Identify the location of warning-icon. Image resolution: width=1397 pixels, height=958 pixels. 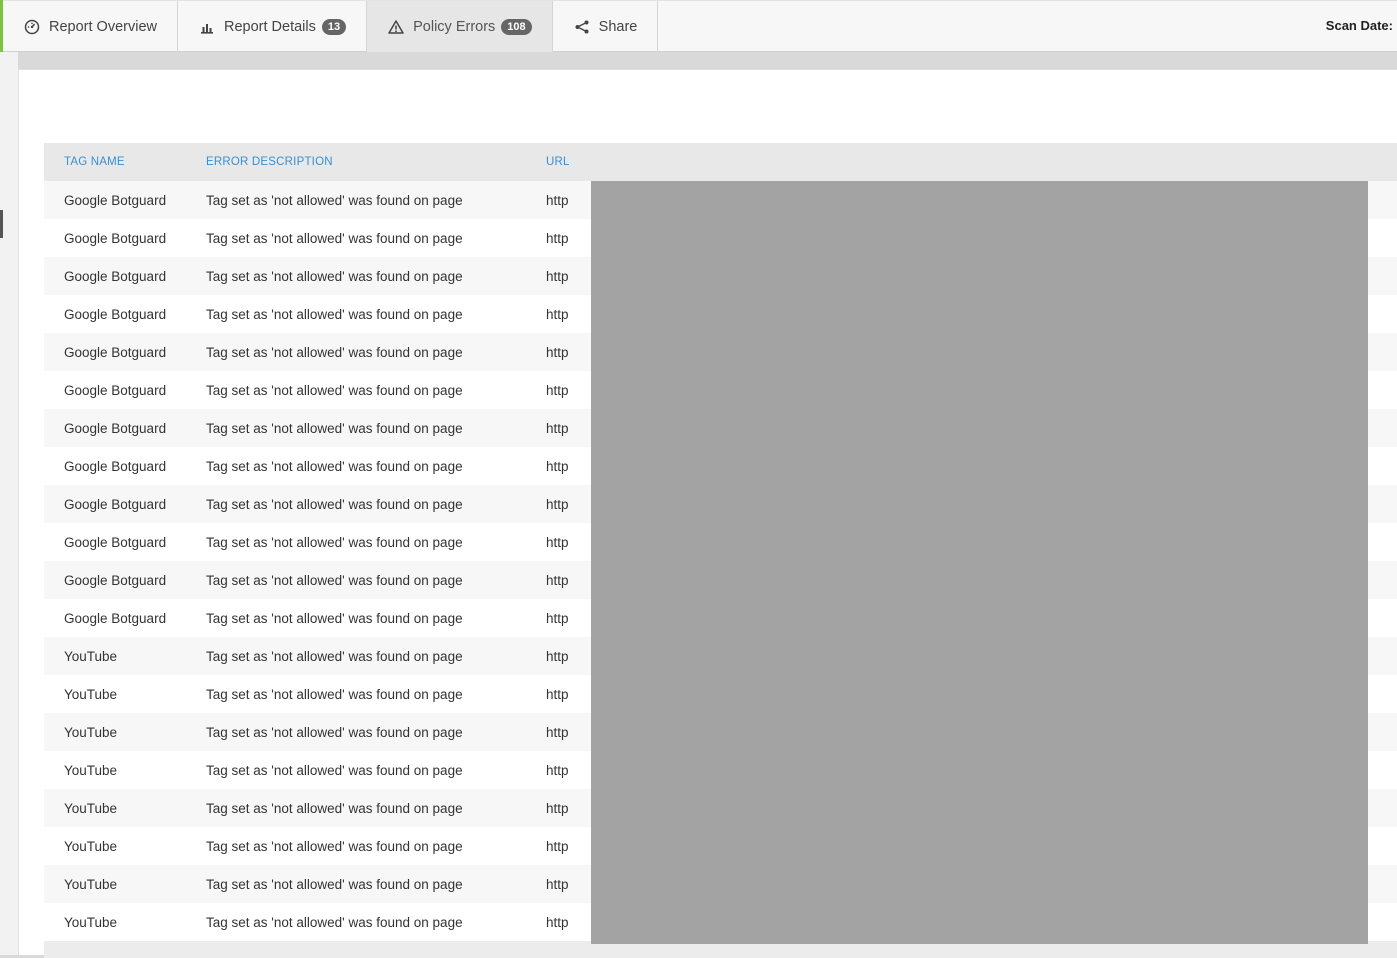
(396, 27).